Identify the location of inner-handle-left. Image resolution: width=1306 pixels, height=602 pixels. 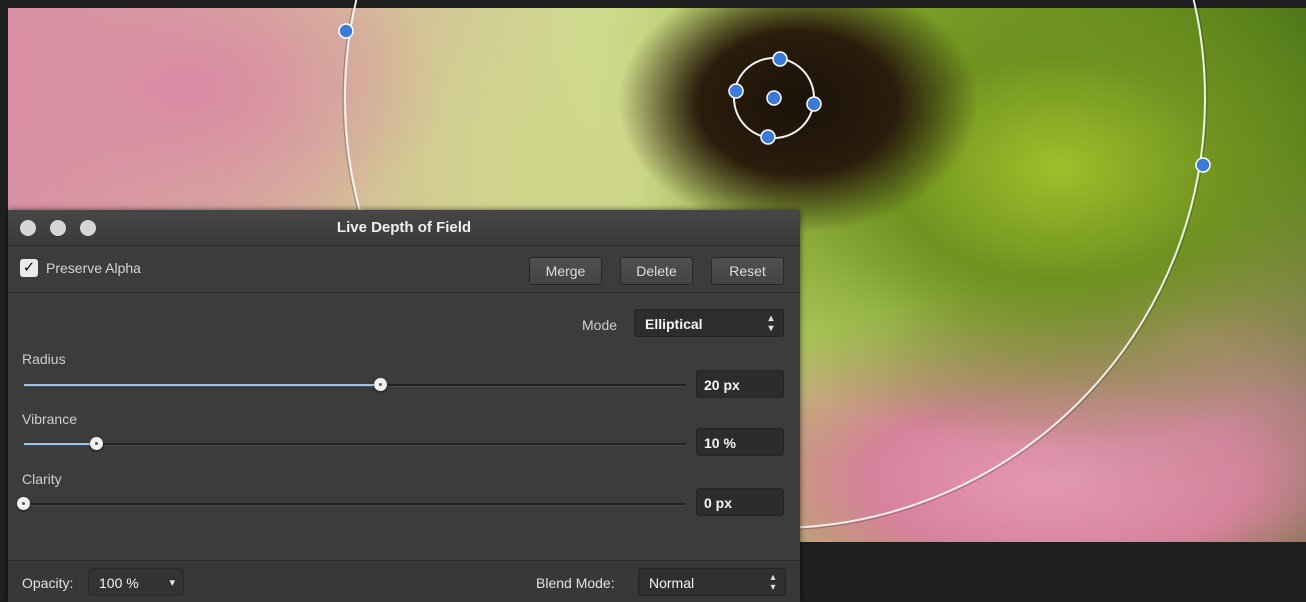
(736, 91).